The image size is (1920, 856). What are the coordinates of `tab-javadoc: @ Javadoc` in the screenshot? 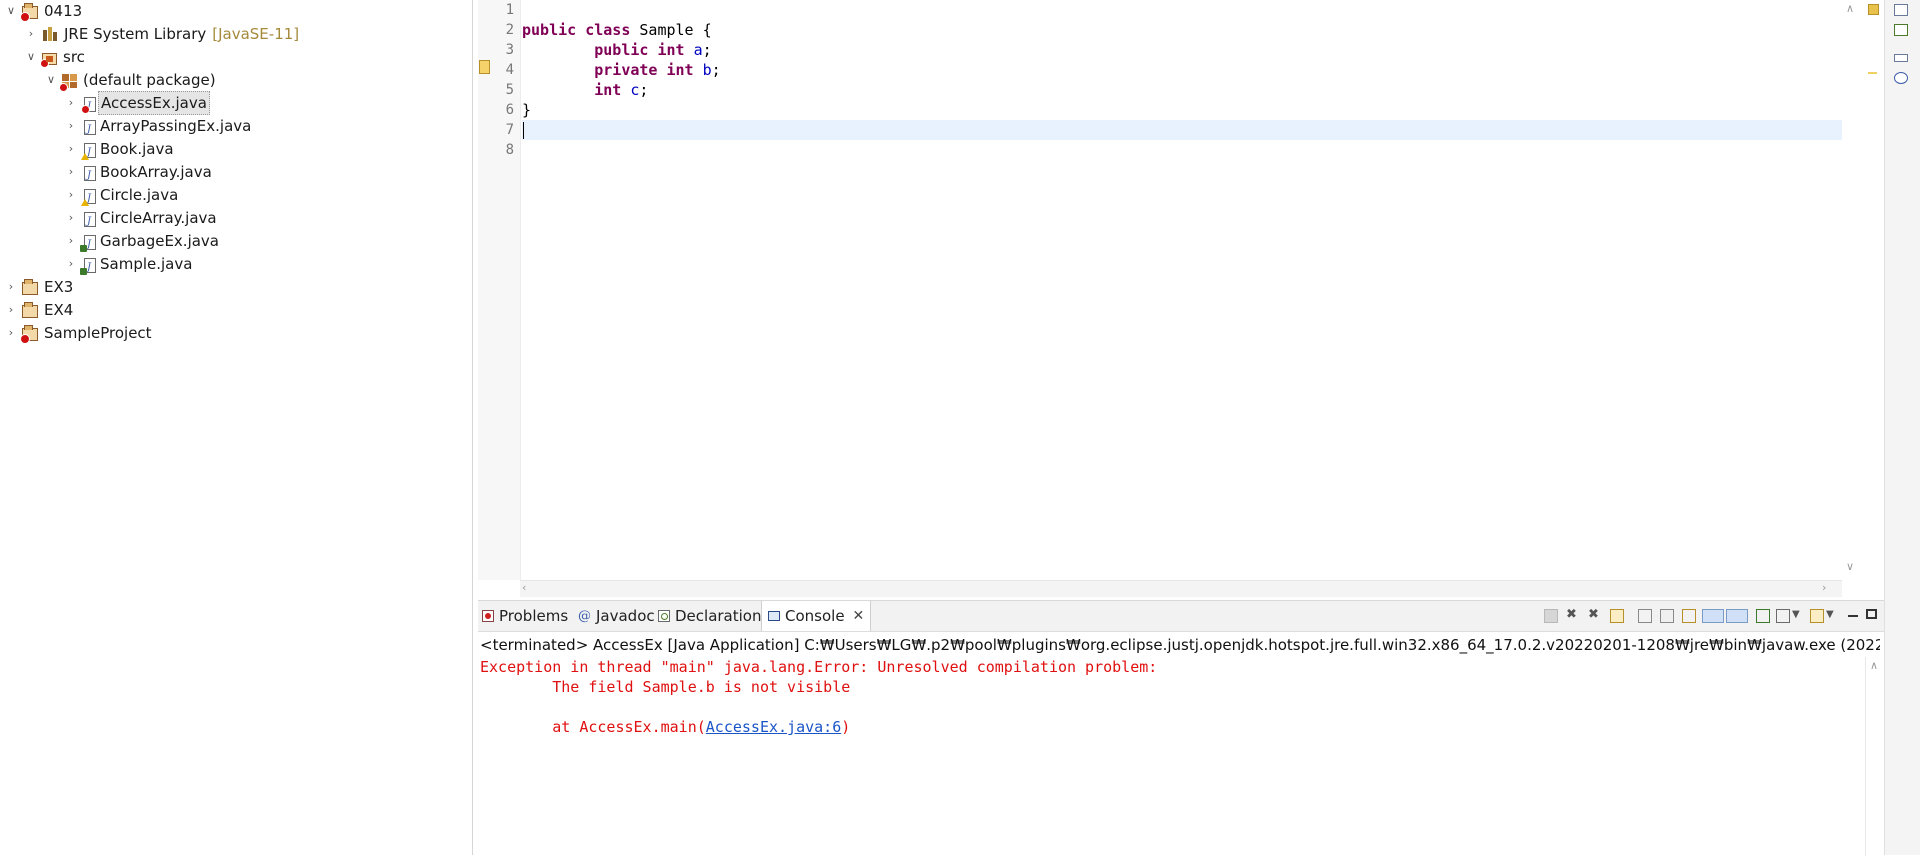 It's located at (616, 616).